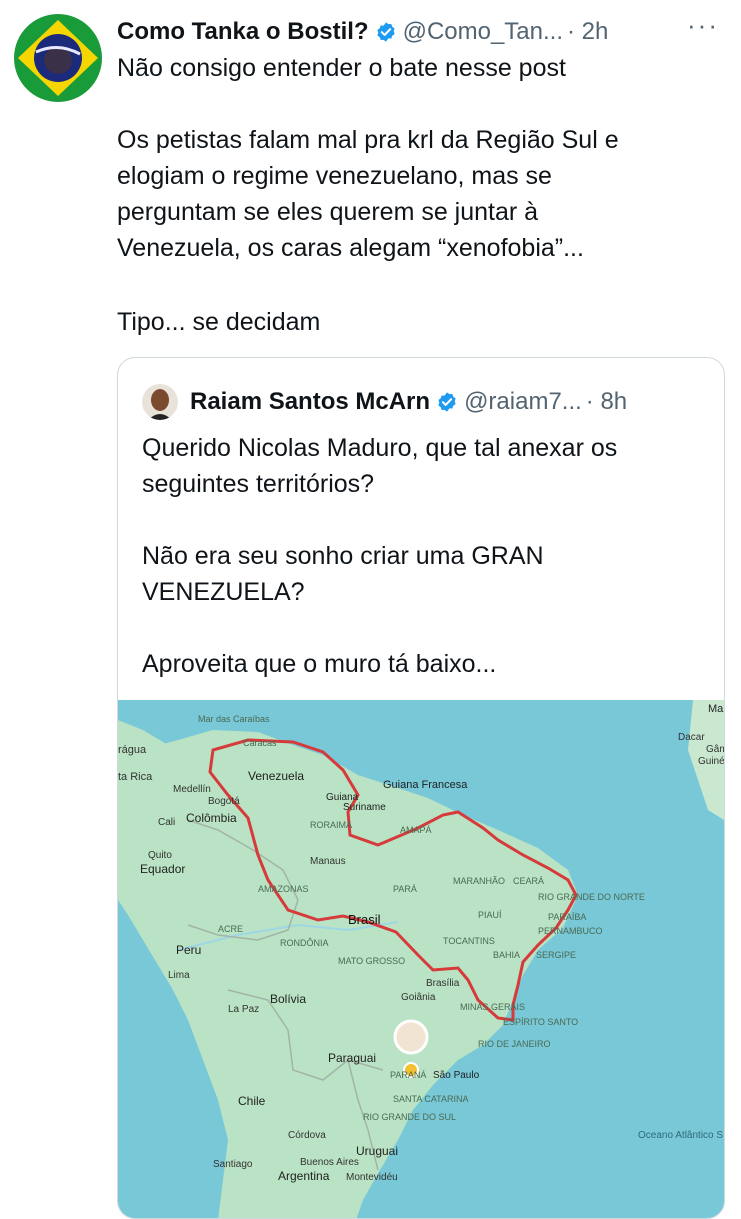 The height and width of the screenshot is (1219, 741). Describe the element at coordinates (243, 1009) in the screenshot. I see `map-label: La Paz` at that location.